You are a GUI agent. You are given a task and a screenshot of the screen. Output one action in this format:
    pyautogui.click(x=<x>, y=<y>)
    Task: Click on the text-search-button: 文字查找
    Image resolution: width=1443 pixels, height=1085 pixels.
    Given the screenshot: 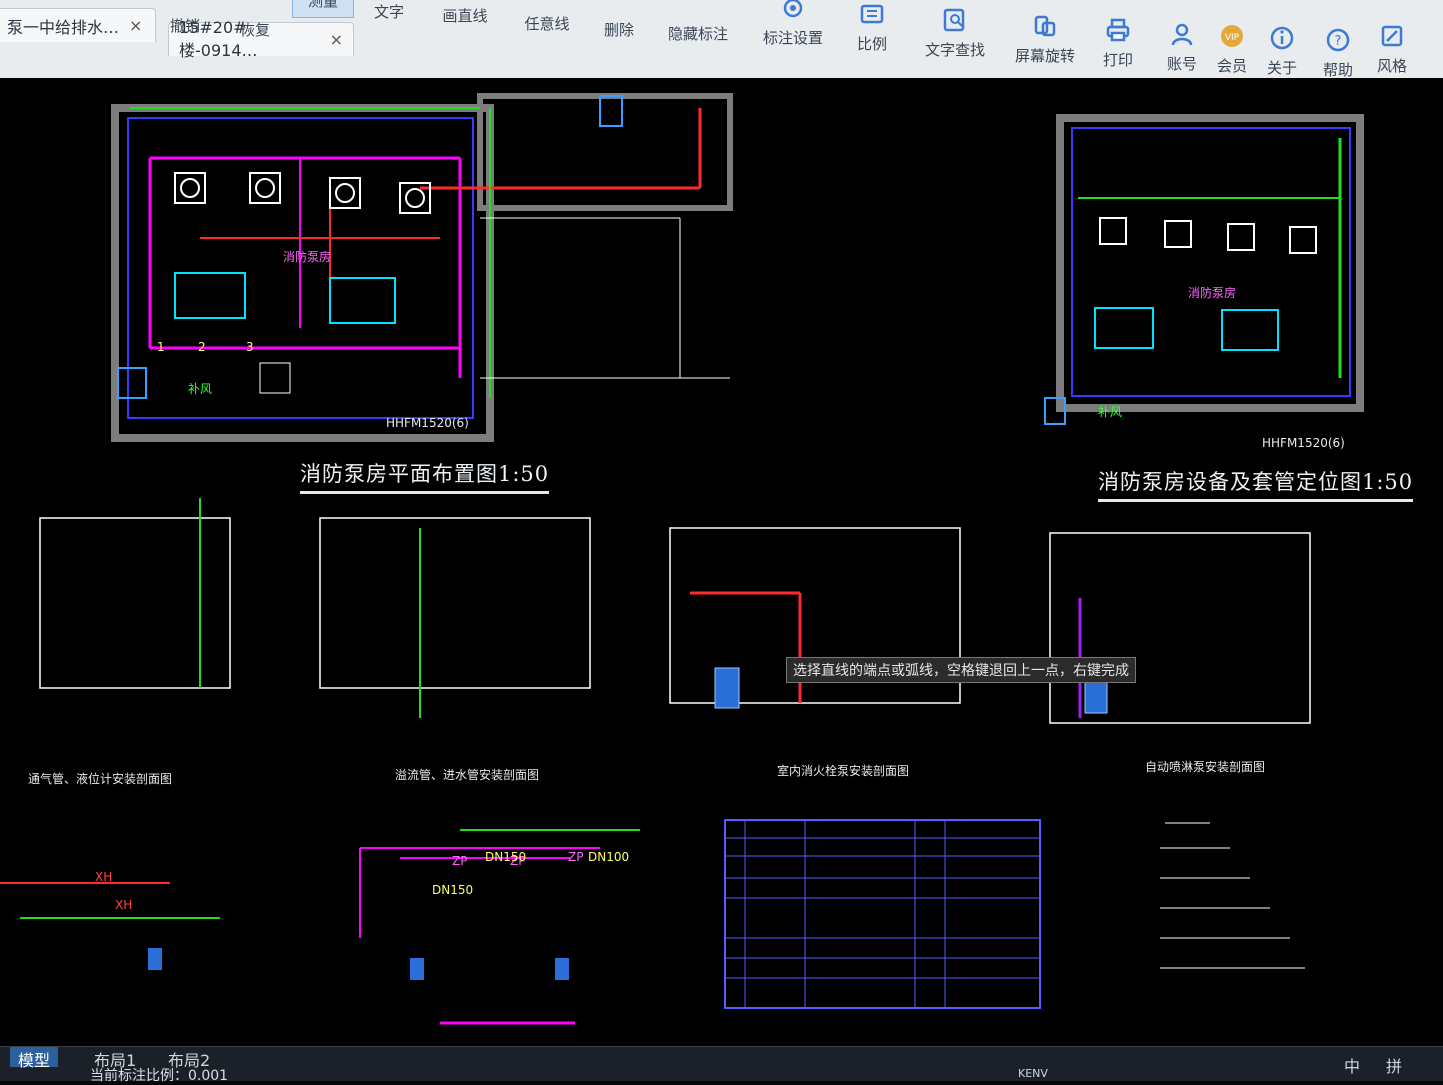 What is the action you would take?
    pyautogui.click(x=955, y=33)
    